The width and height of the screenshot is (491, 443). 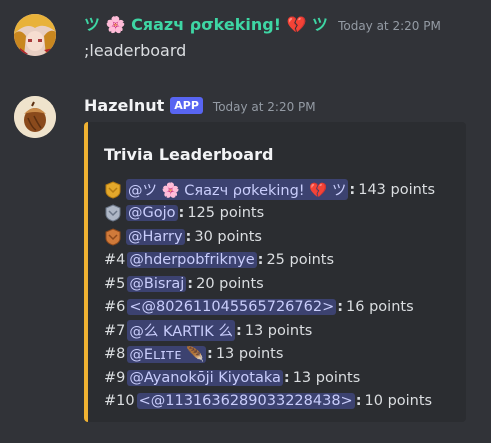 I want to click on rank-label: #6, so click(x=115, y=307).